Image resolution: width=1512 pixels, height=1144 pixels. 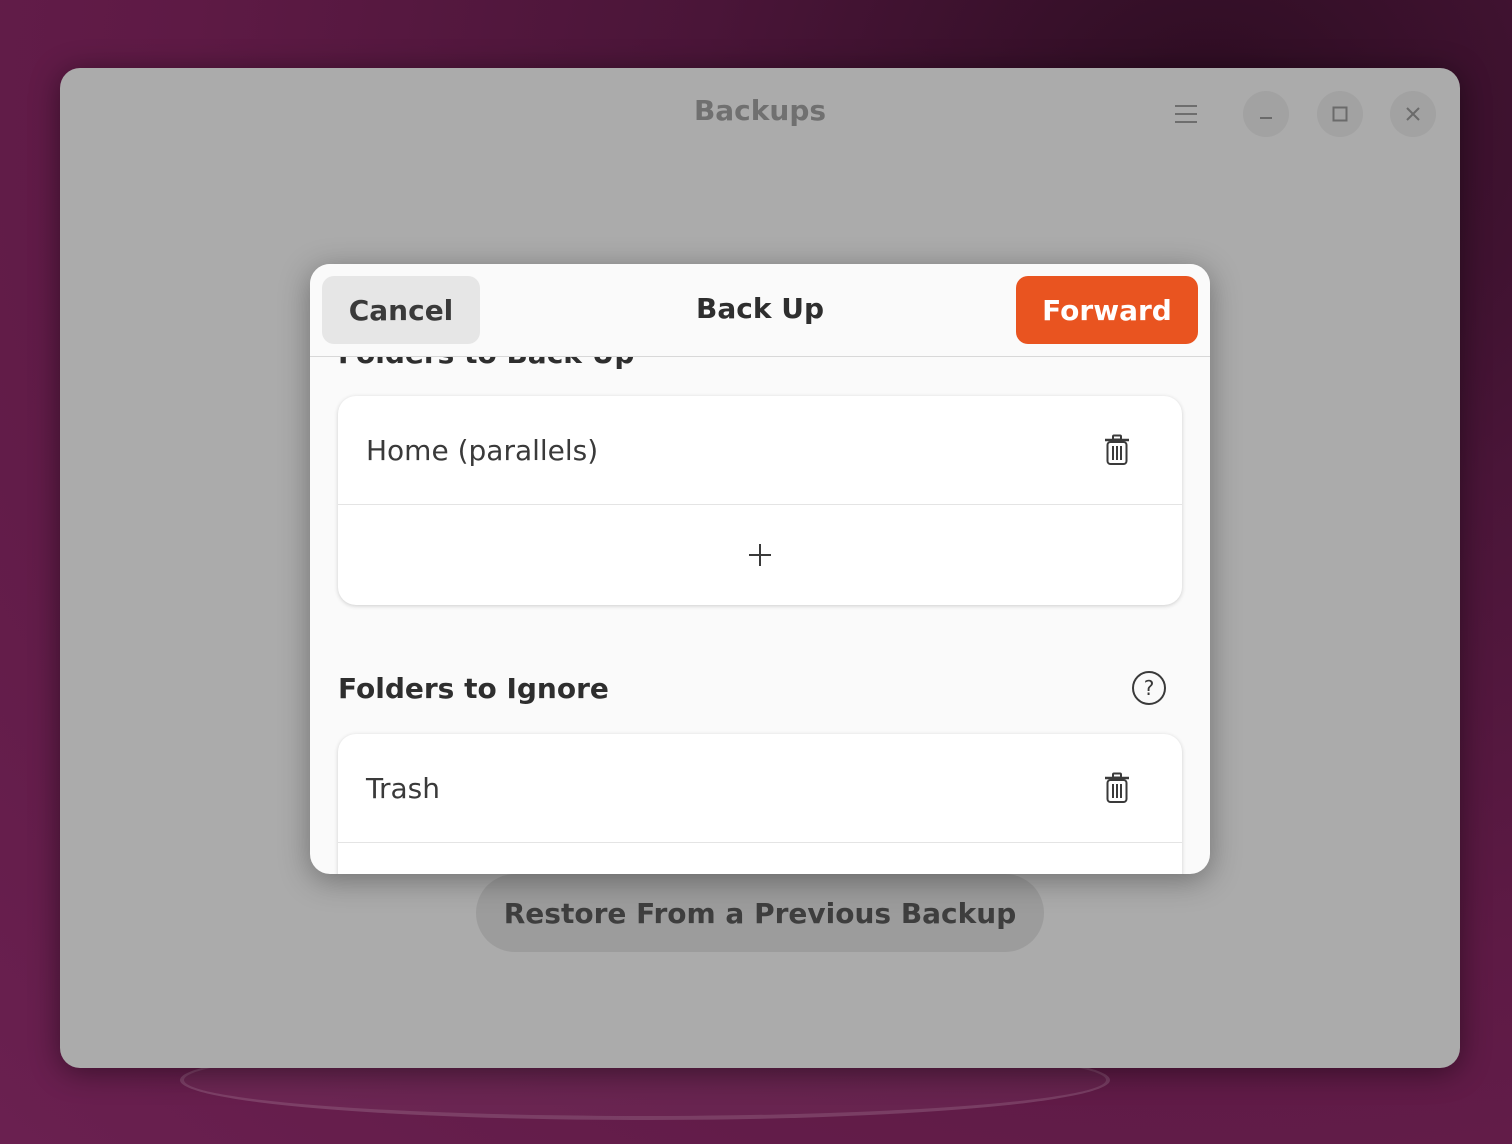 What do you see at coordinates (760, 688) in the screenshot?
I see `ignore-section-header: Folders to Ignore ?` at bounding box center [760, 688].